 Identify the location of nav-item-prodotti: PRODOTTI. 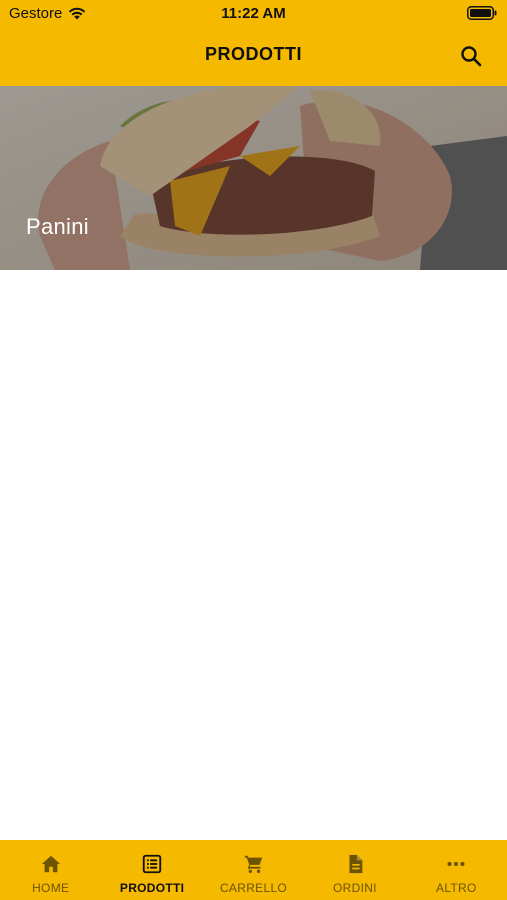
(151, 870).